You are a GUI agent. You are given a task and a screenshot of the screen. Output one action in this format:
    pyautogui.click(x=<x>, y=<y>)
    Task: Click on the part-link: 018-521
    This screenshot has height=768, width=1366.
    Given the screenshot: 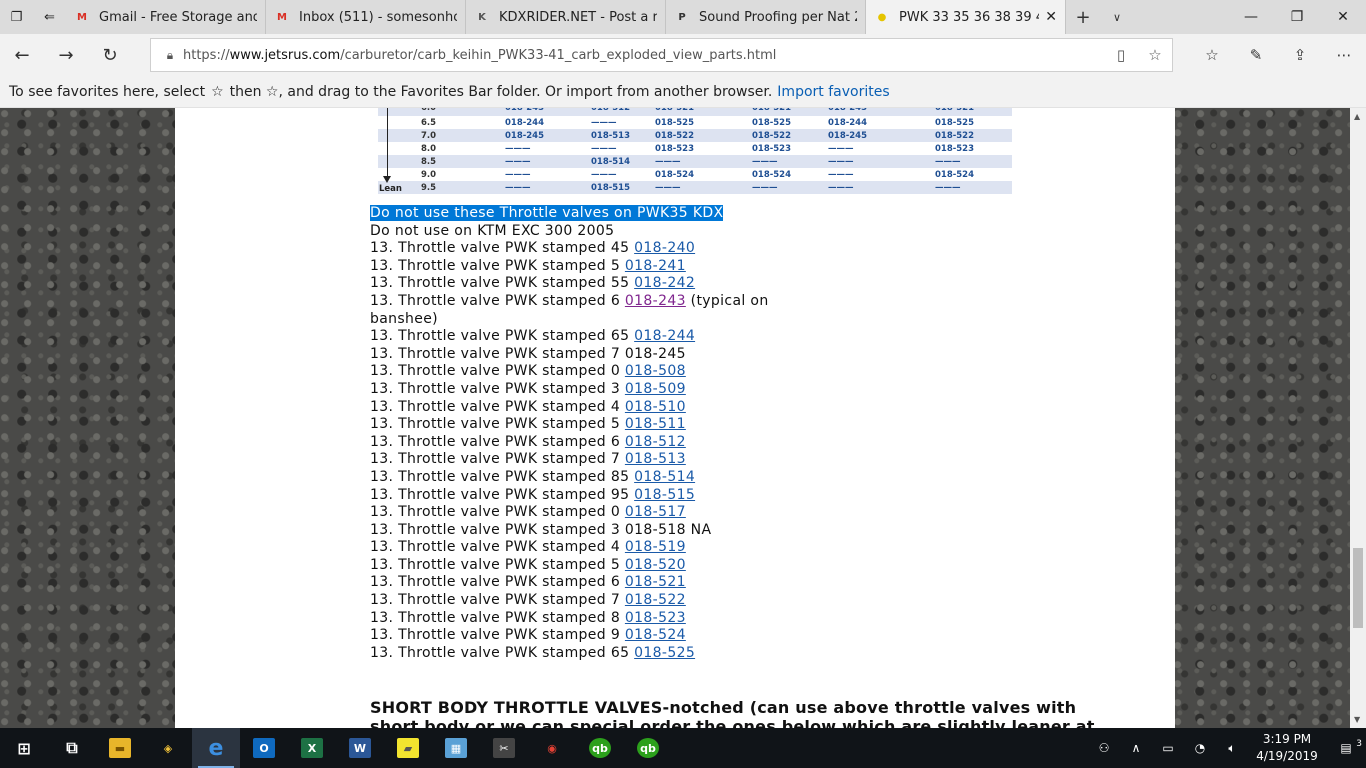 What is the action you would take?
    pyautogui.click(x=655, y=582)
    